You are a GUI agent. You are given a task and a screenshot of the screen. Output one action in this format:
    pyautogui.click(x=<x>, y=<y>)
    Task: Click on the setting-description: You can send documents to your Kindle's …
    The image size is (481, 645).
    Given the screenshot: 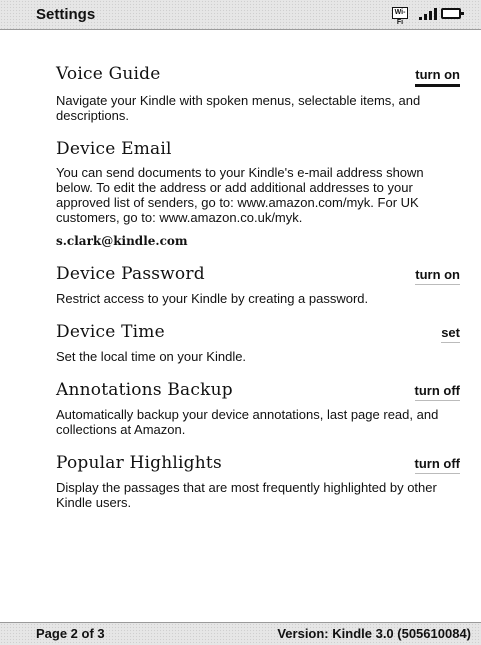 What is the action you would take?
    pyautogui.click(x=240, y=195)
    